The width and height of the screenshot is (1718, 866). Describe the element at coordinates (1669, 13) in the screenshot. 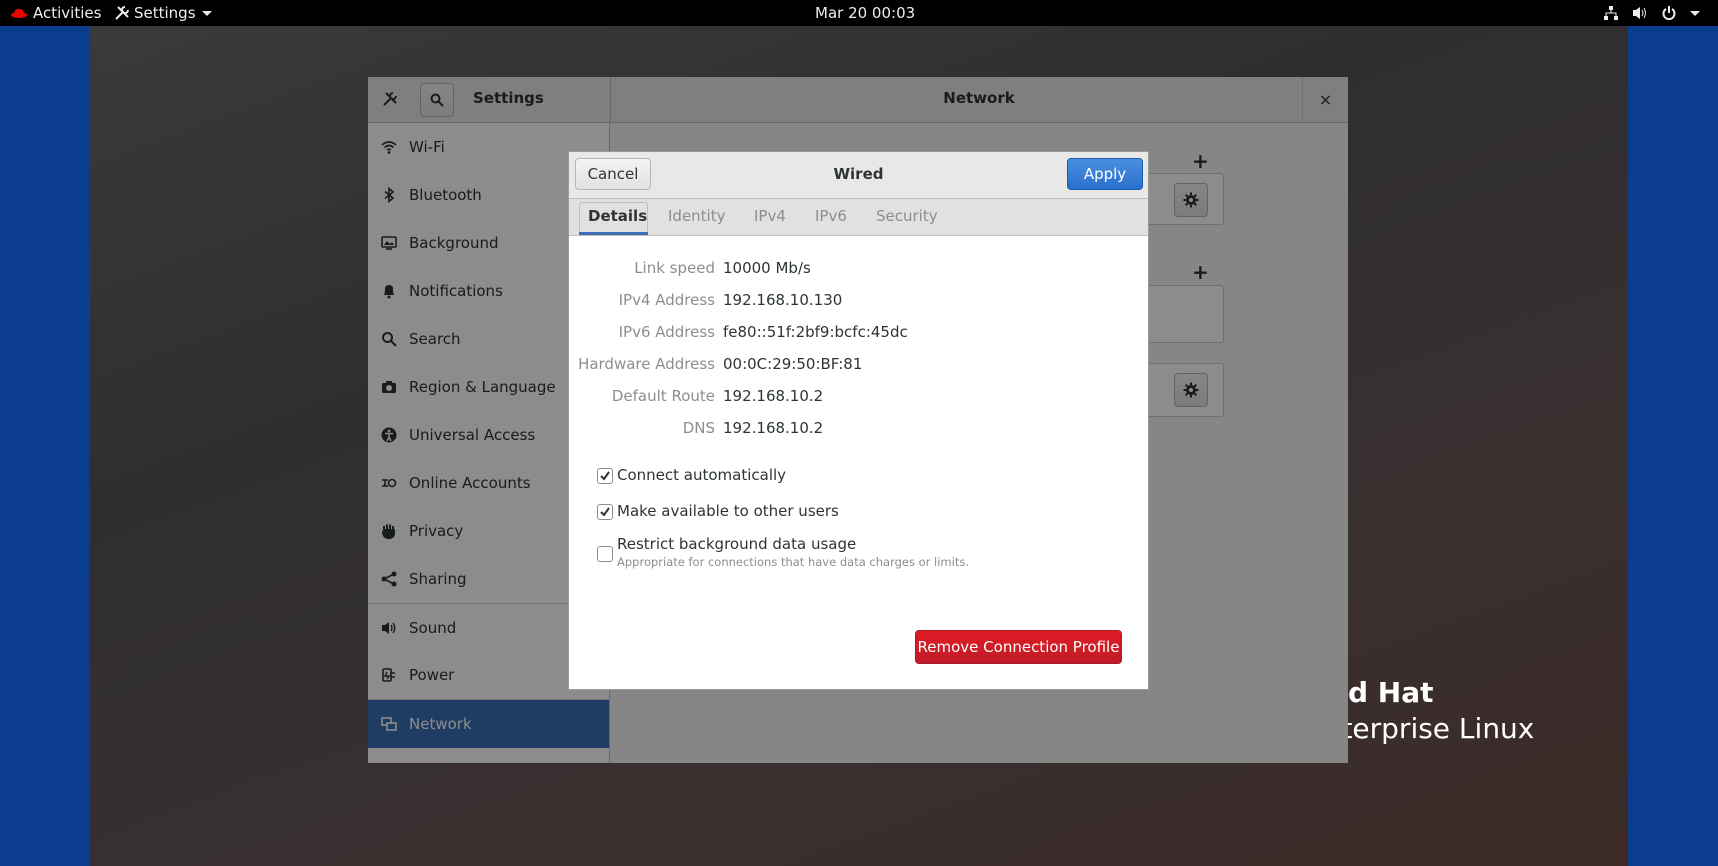

I see `power-icon` at that location.